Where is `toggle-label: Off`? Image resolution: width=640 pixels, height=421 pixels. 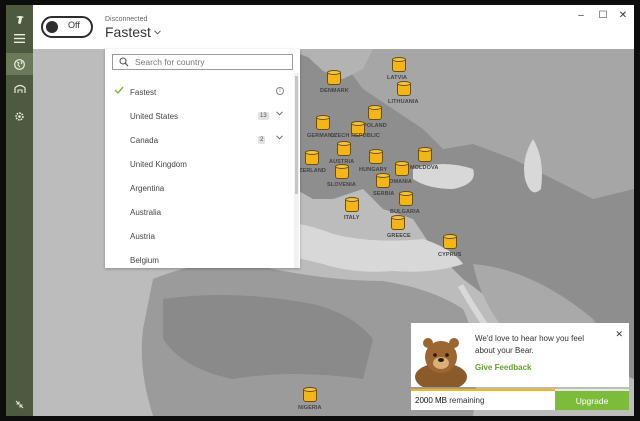 toggle-label: Off is located at coordinates (74, 25).